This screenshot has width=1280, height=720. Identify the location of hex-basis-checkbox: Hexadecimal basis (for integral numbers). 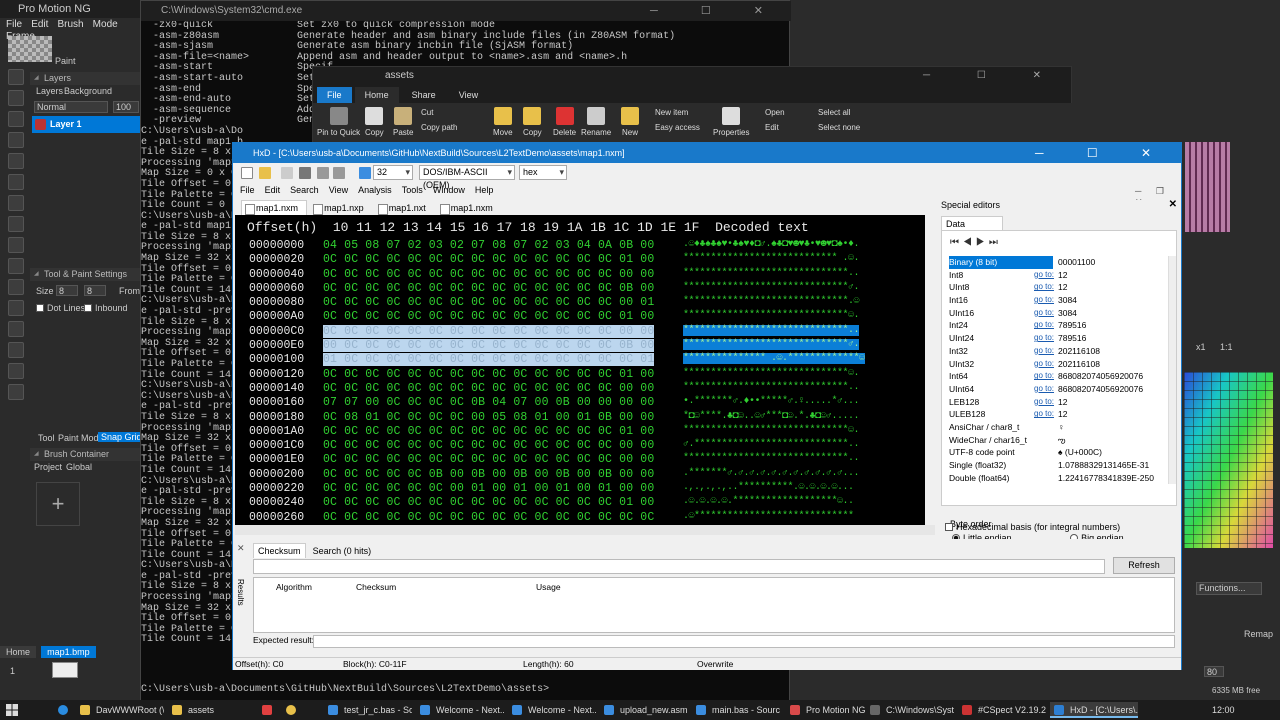
(1060, 527).